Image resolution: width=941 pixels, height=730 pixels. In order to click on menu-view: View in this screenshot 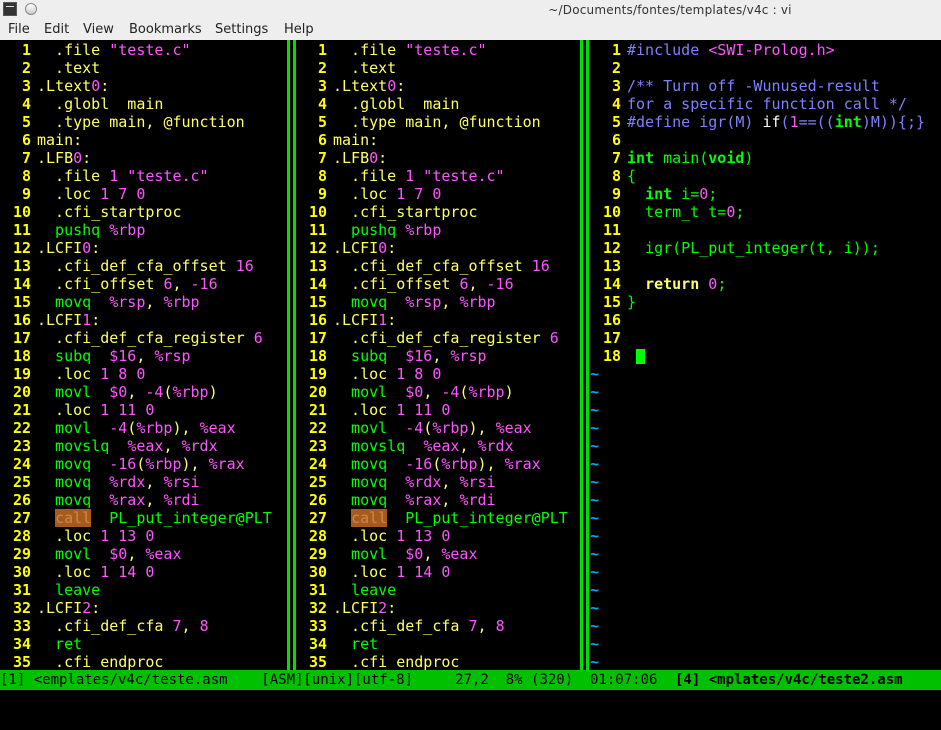, I will do `click(98, 29)`.